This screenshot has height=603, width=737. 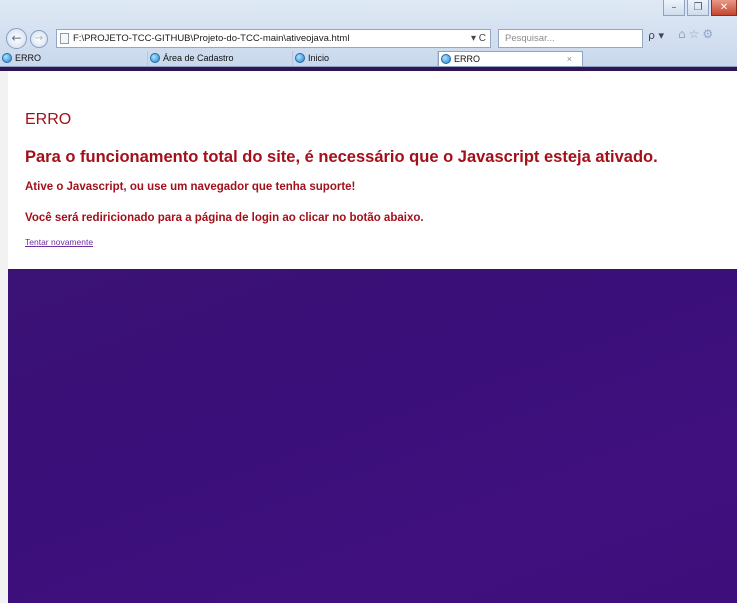 What do you see at coordinates (656, 35) in the screenshot?
I see `search-icon: ρ ▾` at bounding box center [656, 35].